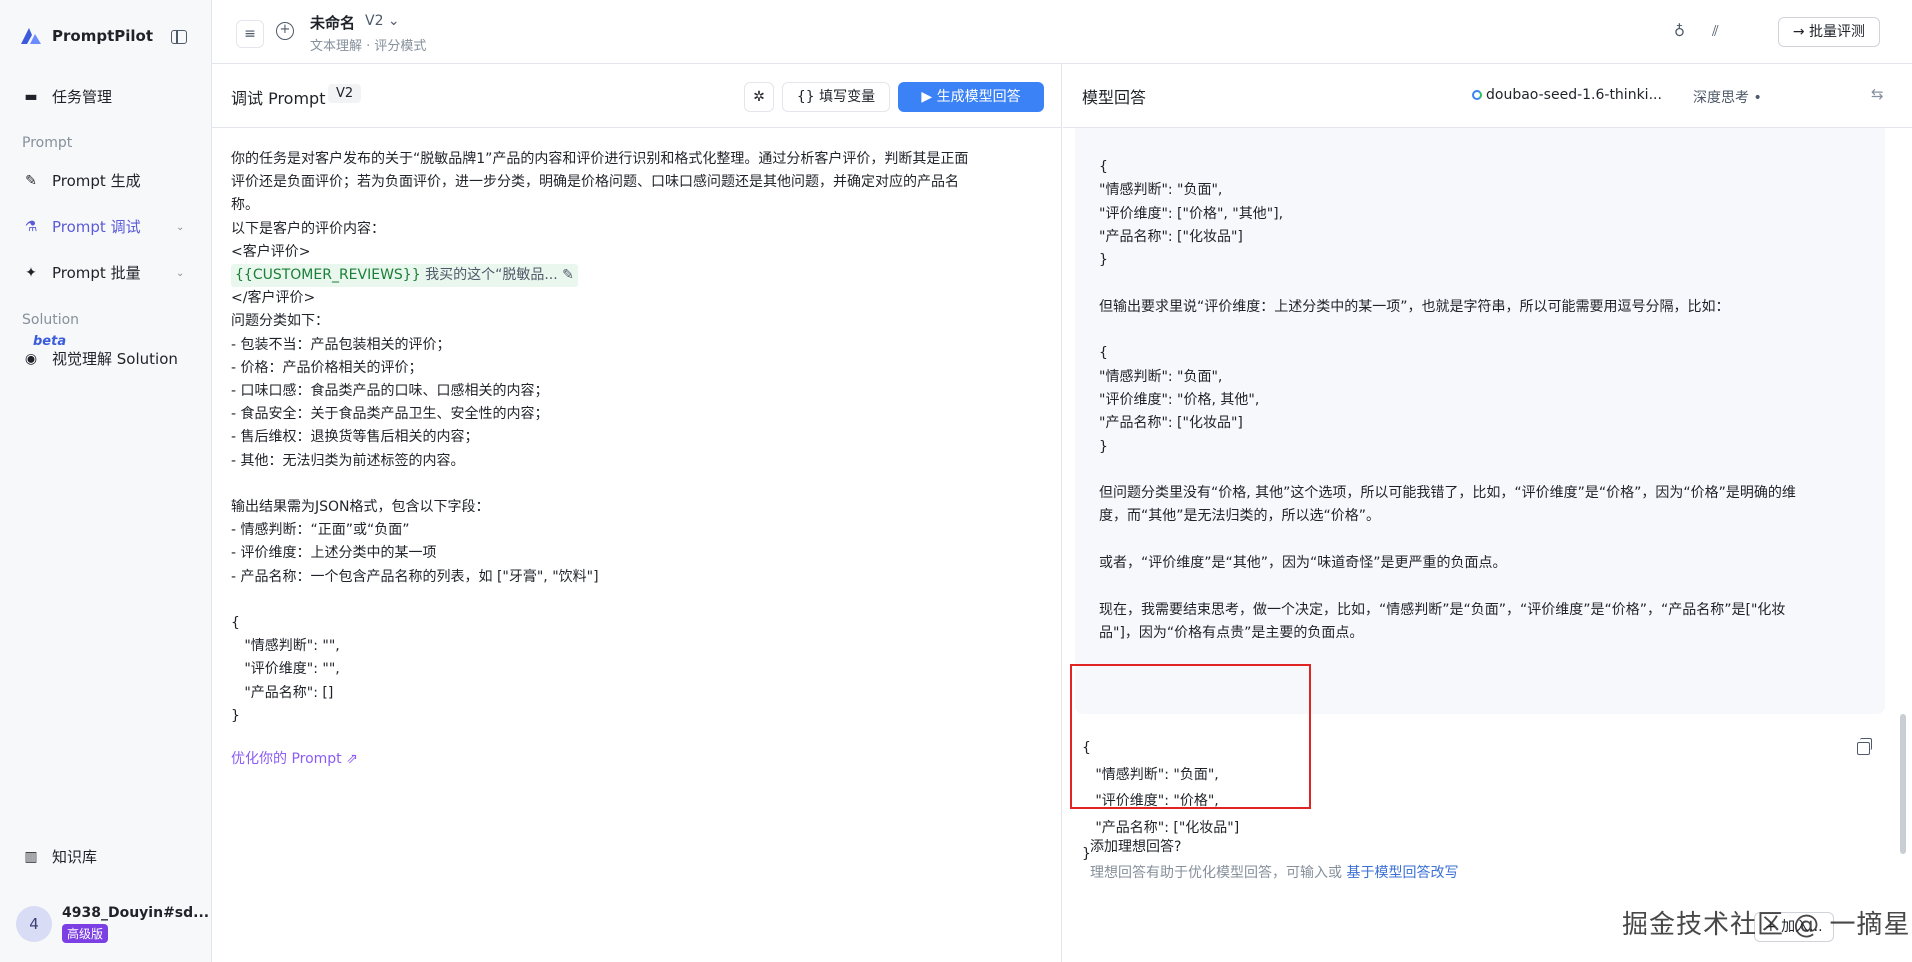  What do you see at coordinates (1136, 847) in the screenshot?
I see `ideal-answer-title: 添加理想回答?` at bounding box center [1136, 847].